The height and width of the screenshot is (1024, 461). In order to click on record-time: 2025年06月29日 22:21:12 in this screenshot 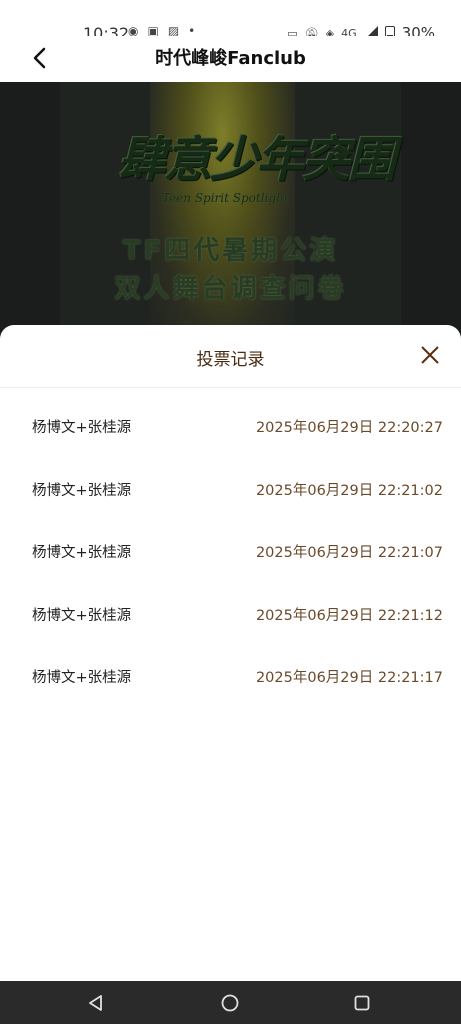, I will do `click(349, 615)`.